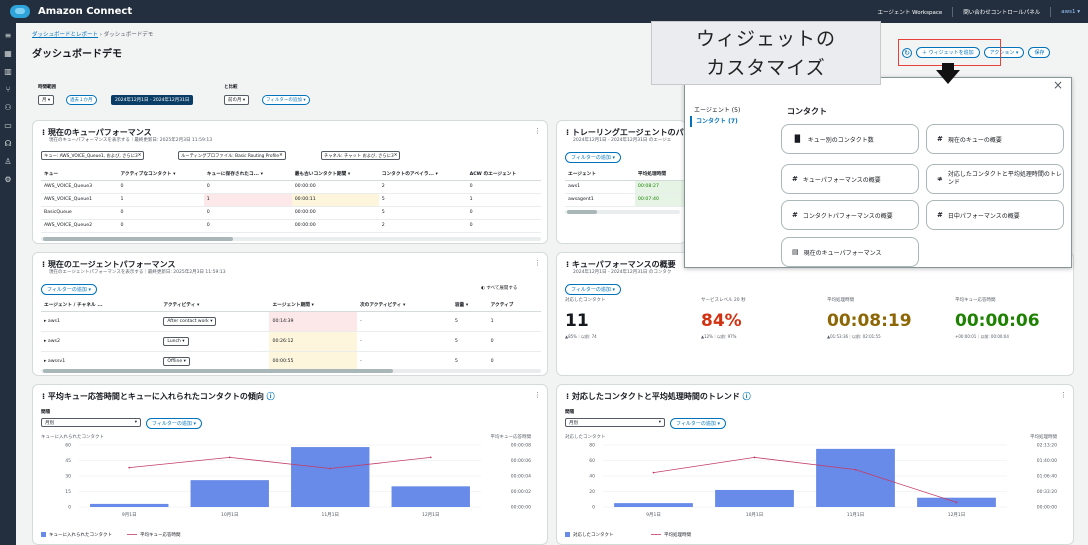 The width and height of the screenshot is (1088, 545). Describe the element at coordinates (247, 174) in the screenshot. I see `column-header: キューに保存されたコ... ▾` at that location.